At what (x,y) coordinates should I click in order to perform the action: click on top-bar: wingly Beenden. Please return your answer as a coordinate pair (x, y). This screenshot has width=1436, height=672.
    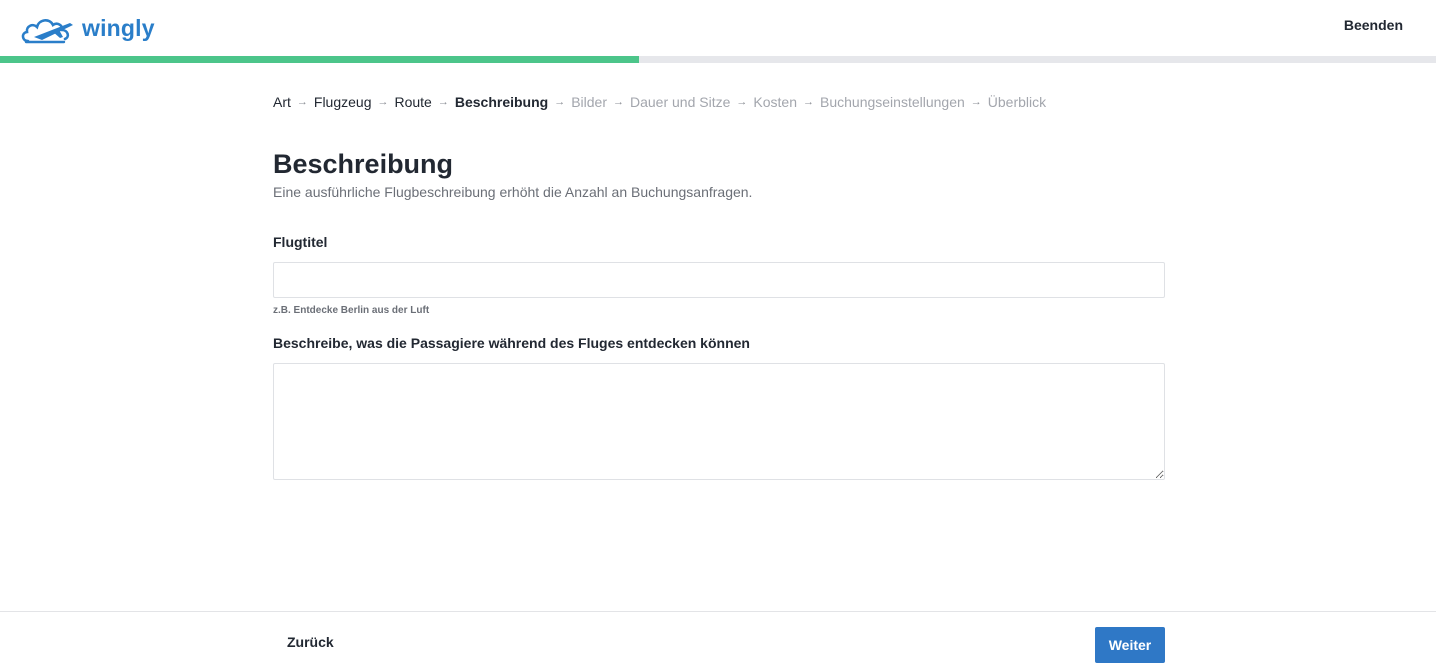
    Looking at the image, I should click on (718, 28).